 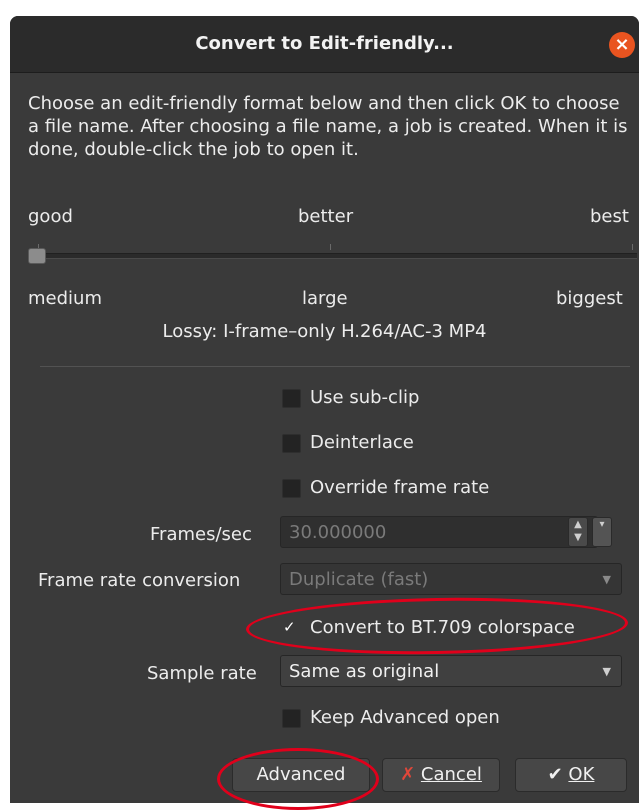 What do you see at coordinates (362, 442) in the screenshot?
I see `deinterlace-label: Deinterlace` at bounding box center [362, 442].